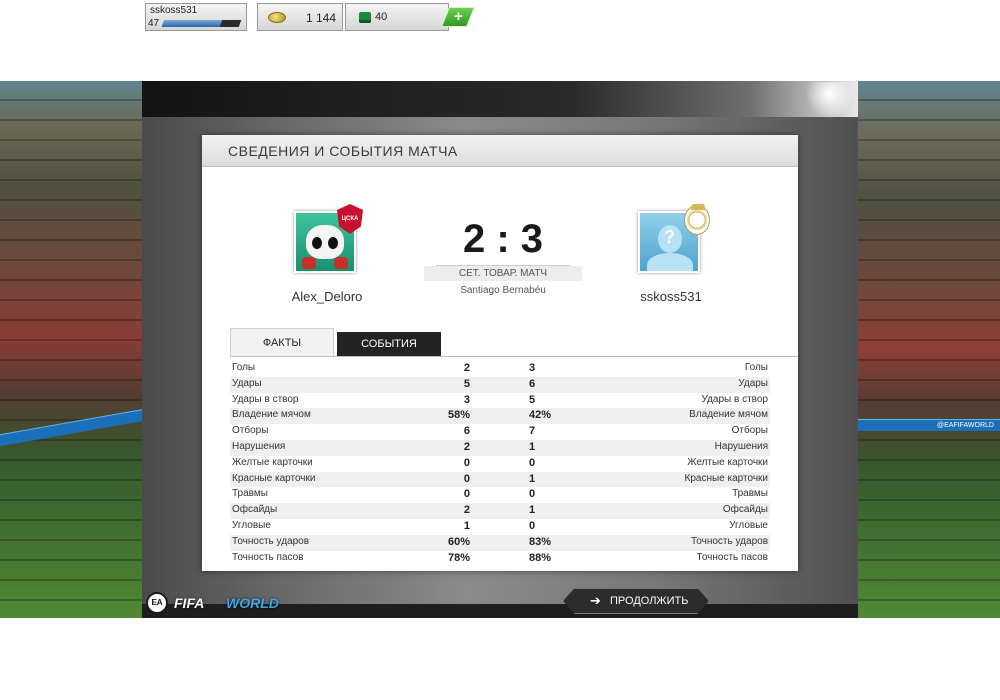 This screenshot has width=1000, height=700. I want to click on question-mark-icon: ?, so click(669, 237).